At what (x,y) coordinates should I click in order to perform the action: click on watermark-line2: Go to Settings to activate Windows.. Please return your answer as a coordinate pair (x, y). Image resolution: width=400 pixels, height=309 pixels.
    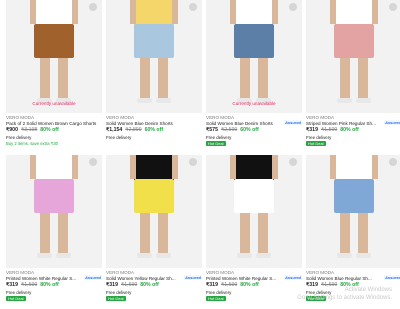
    Looking at the image, I should click on (344, 298).